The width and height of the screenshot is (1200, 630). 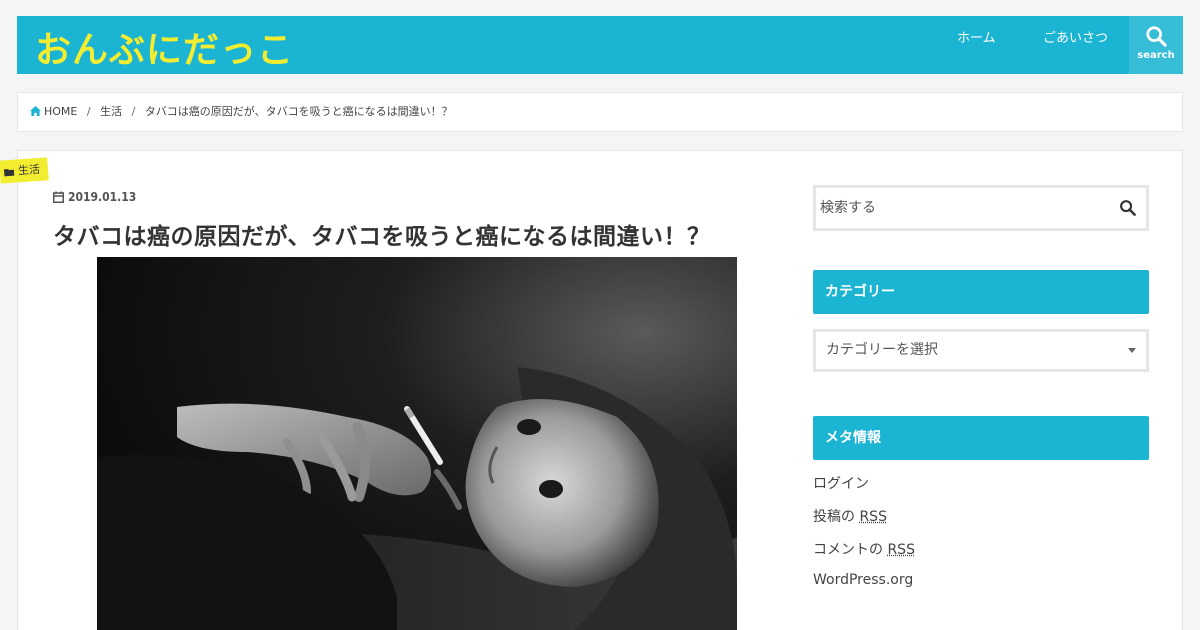 I want to click on search-label: search, so click(x=1156, y=55).